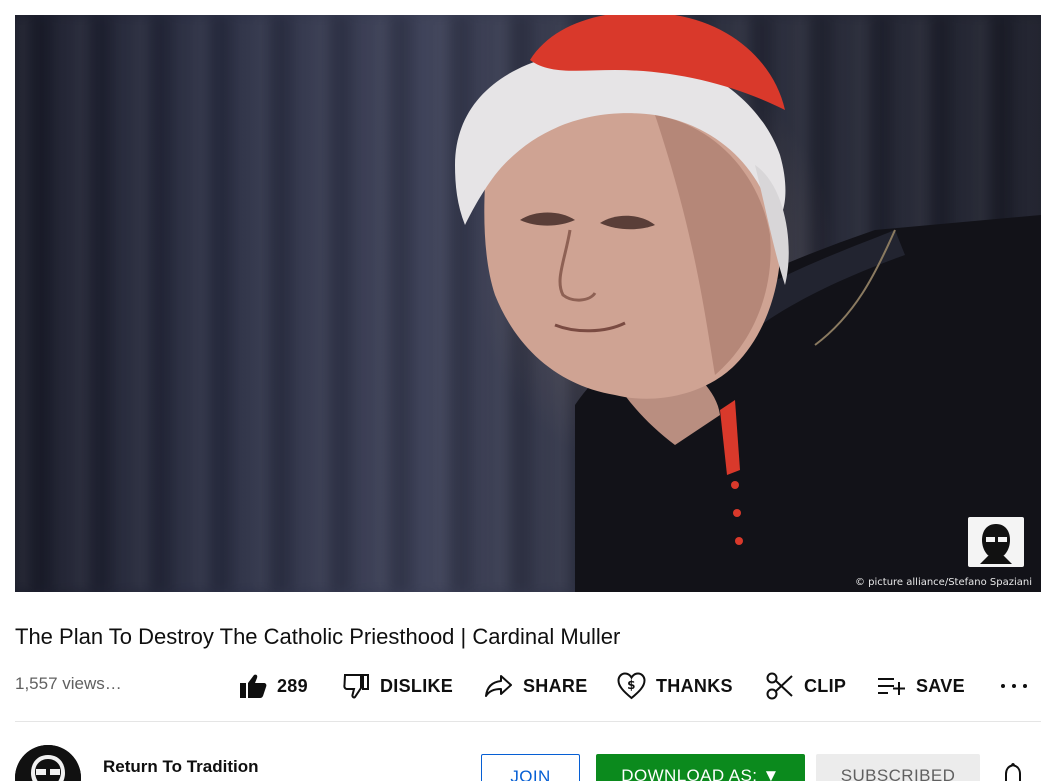 Image resolution: width=1045 pixels, height=781 pixels. I want to click on dislike-label: DISLIKE, so click(417, 685).